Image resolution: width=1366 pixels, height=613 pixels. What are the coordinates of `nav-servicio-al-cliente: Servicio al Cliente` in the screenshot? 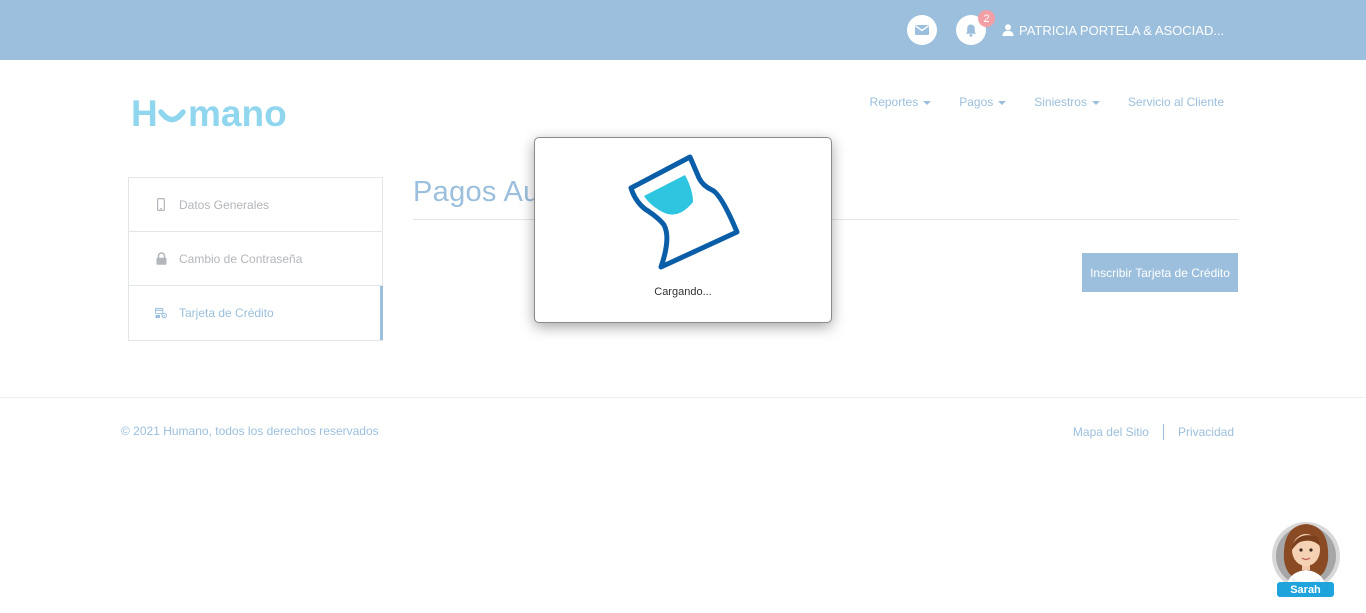 It's located at (1176, 102).